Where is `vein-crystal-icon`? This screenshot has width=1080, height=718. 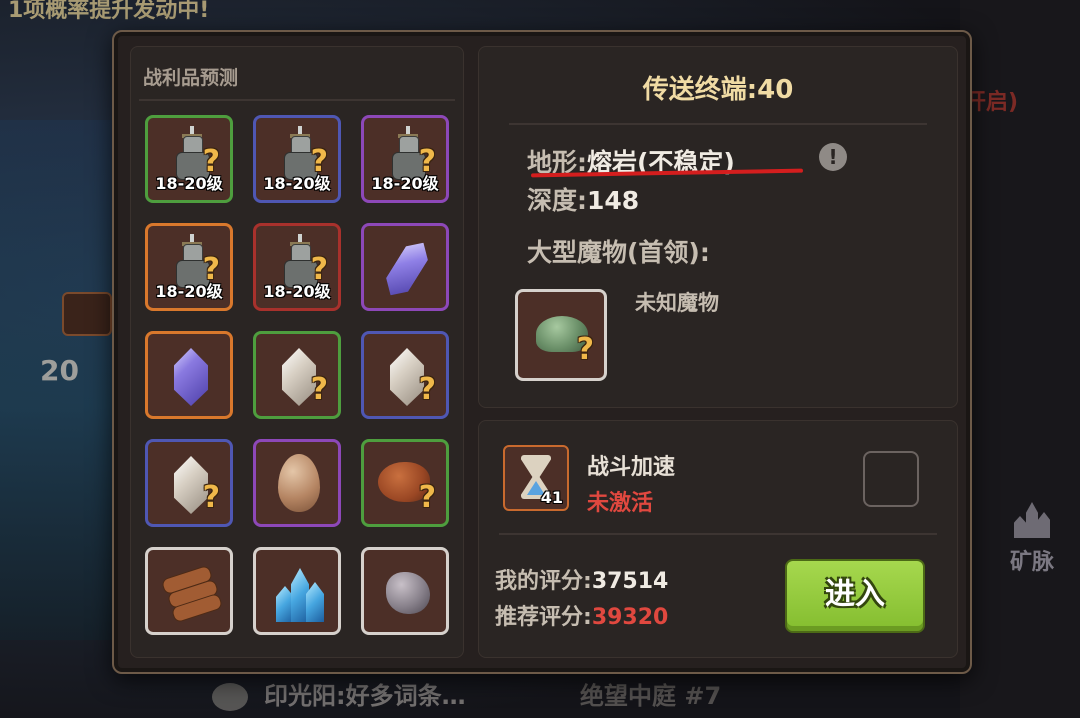
vein-crystal-icon is located at coordinates (1032, 519).